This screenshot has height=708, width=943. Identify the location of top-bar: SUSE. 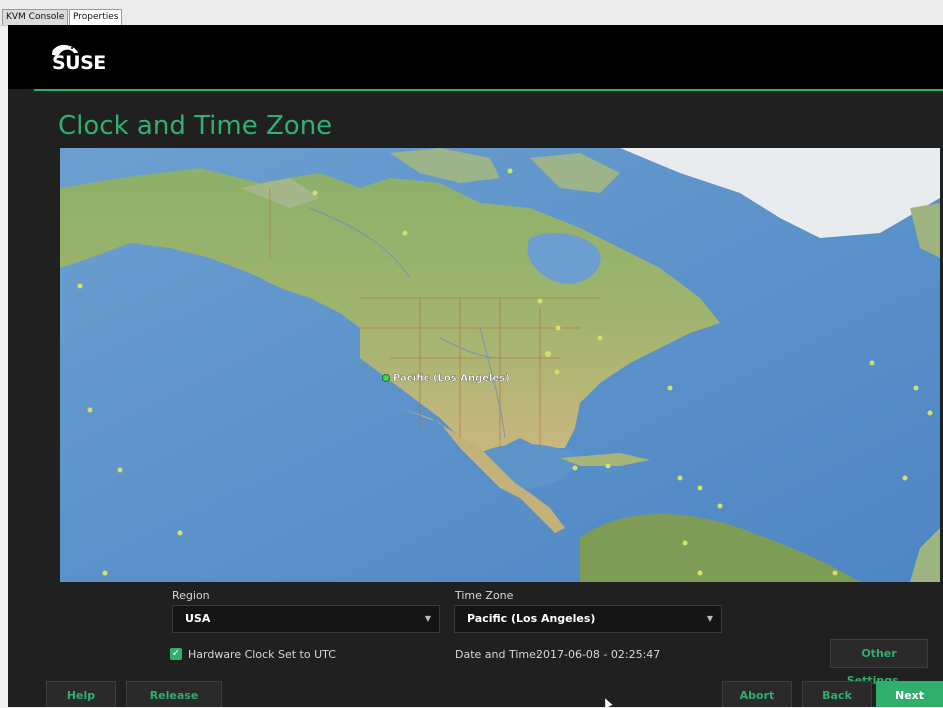
(475, 57).